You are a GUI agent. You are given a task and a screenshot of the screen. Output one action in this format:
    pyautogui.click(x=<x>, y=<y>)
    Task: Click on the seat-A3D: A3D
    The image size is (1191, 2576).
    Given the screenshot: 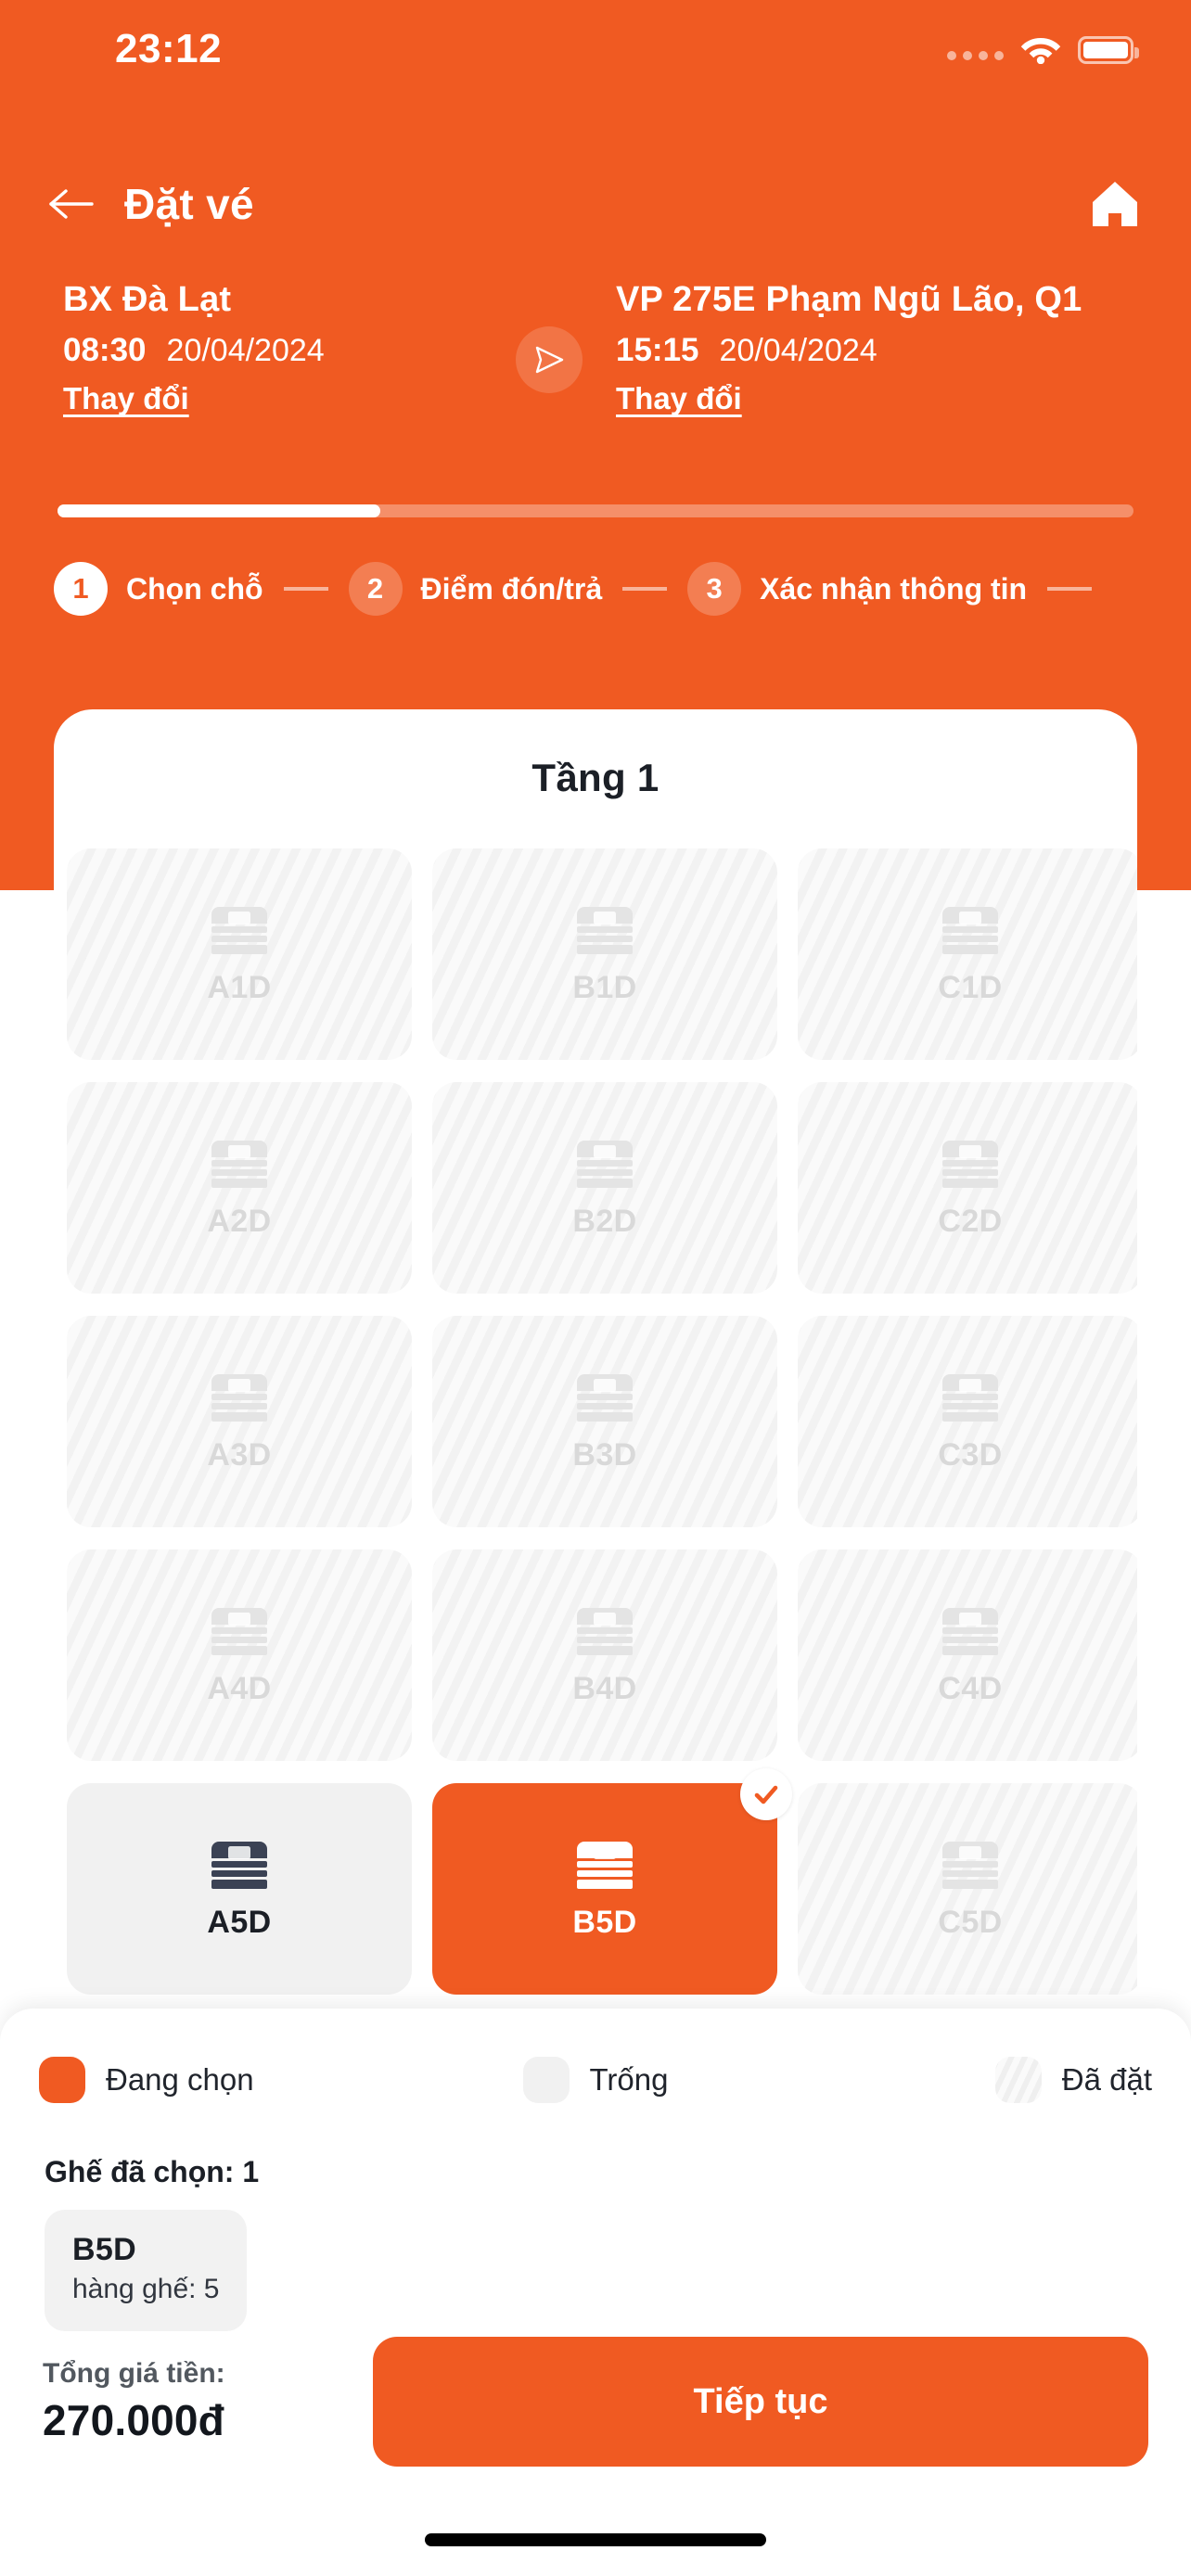 What is the action you would take?
    pyautogui.click(x=239, y=1421)
    